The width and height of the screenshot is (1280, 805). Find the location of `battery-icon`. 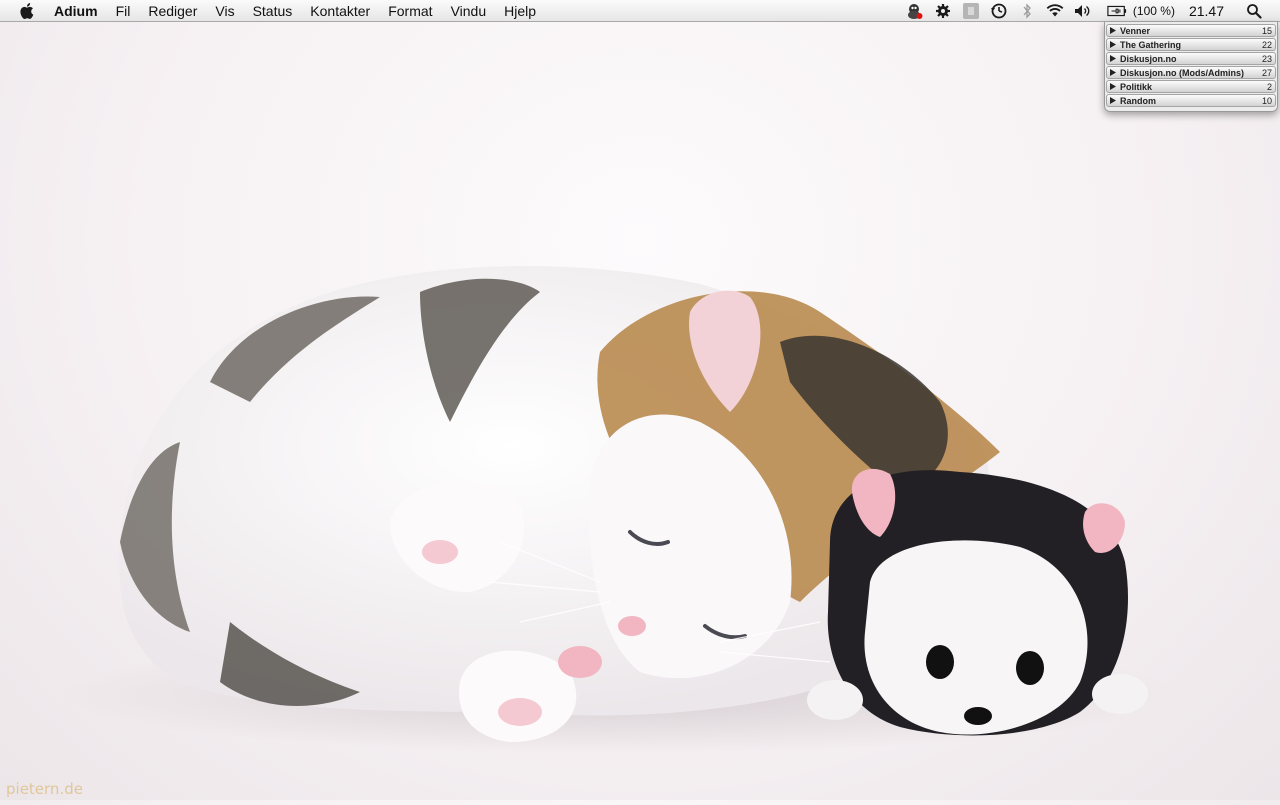

battery-icon is located at coordinates (1117, 11).